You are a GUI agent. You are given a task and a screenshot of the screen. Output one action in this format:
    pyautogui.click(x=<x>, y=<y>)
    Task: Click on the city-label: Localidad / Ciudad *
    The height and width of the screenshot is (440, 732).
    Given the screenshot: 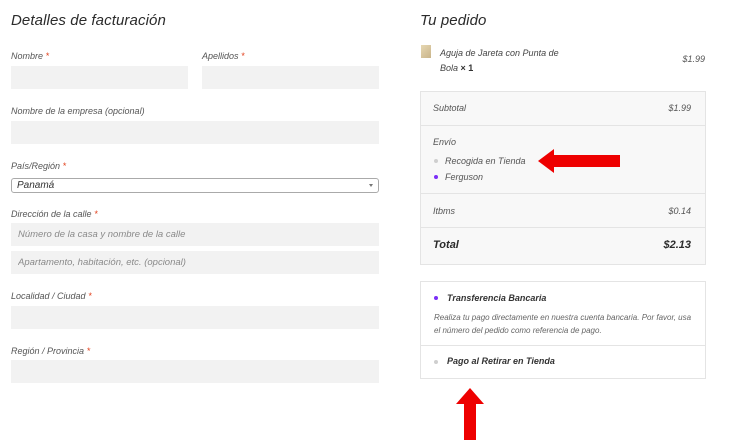 What is the action you would take?
    pyautogui.click(x=51, y=296)
    